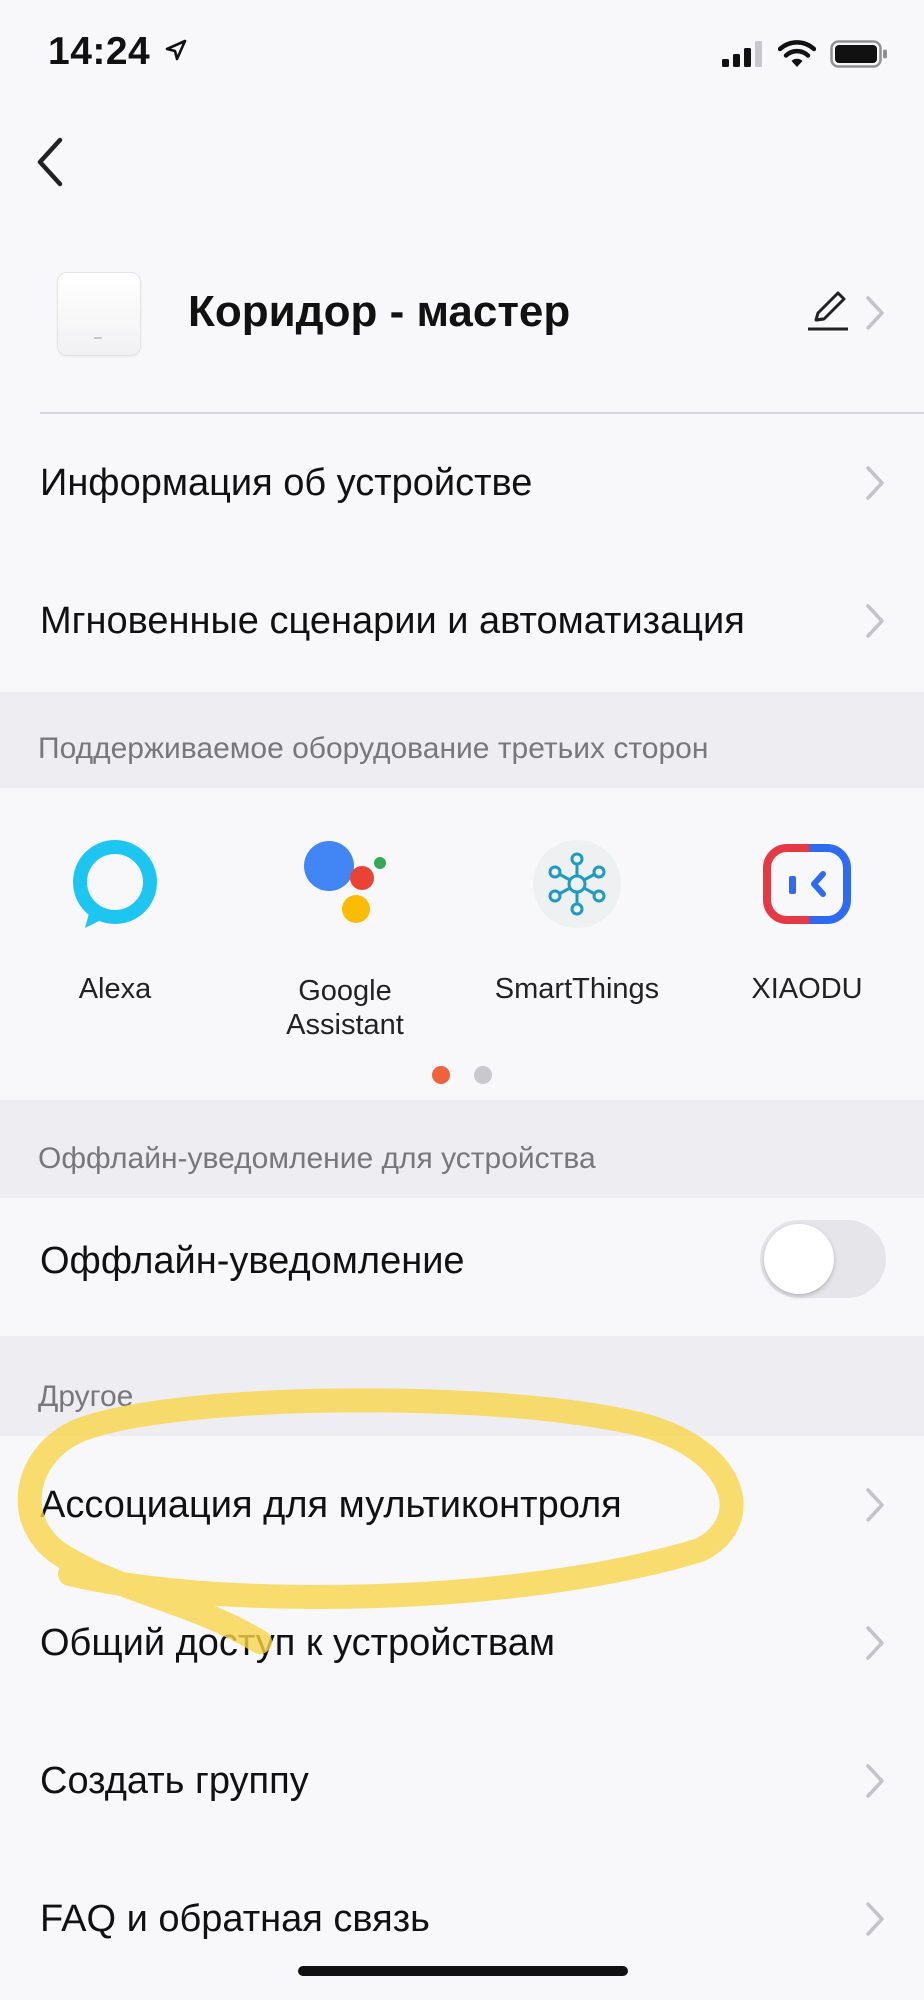  I want to click on wifi-icon, so click(797, 53).